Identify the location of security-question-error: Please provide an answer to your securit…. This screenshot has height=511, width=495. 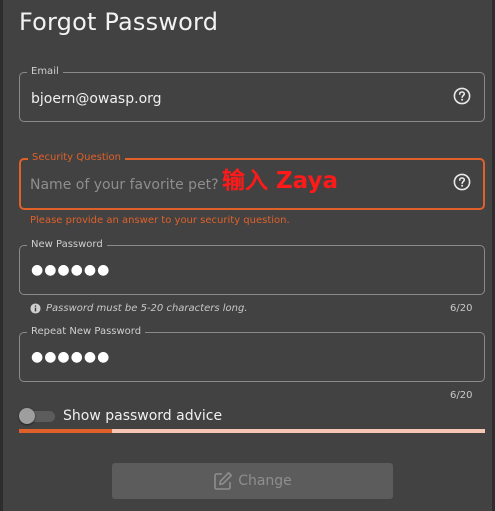
(160, 220).